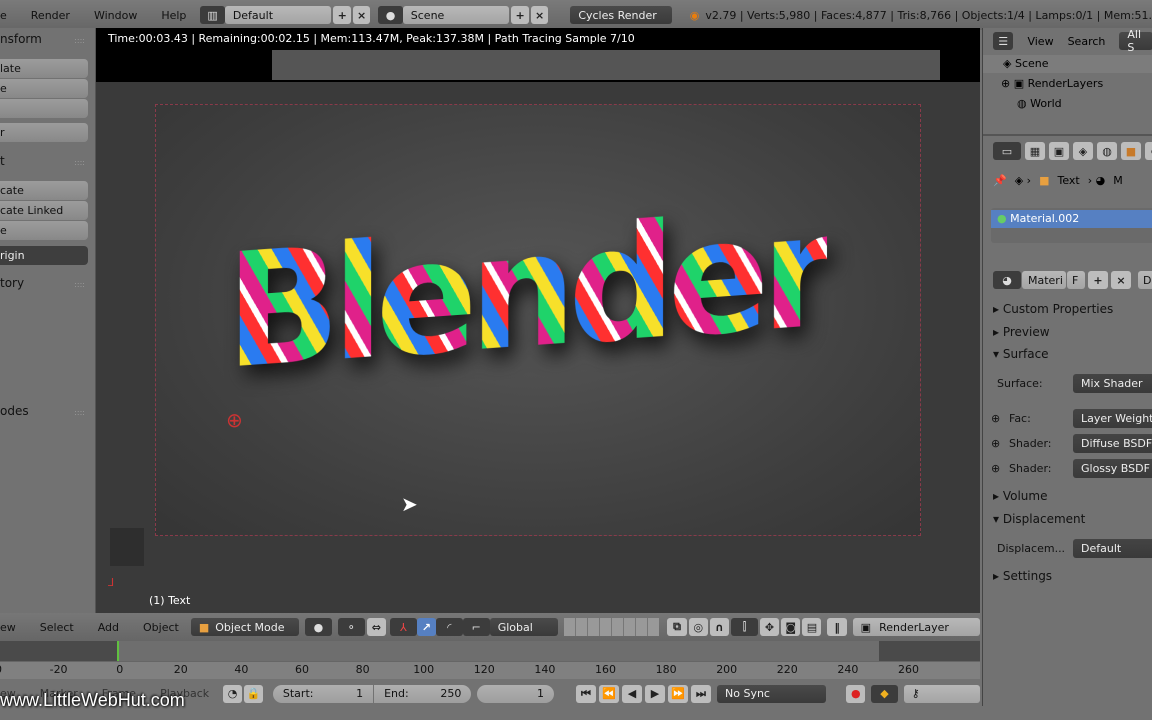 This screenshot has height=720, width=1152. Describe the element at coordinates (1145, 280) in the screenshot. I see `data-button: D` at that location.